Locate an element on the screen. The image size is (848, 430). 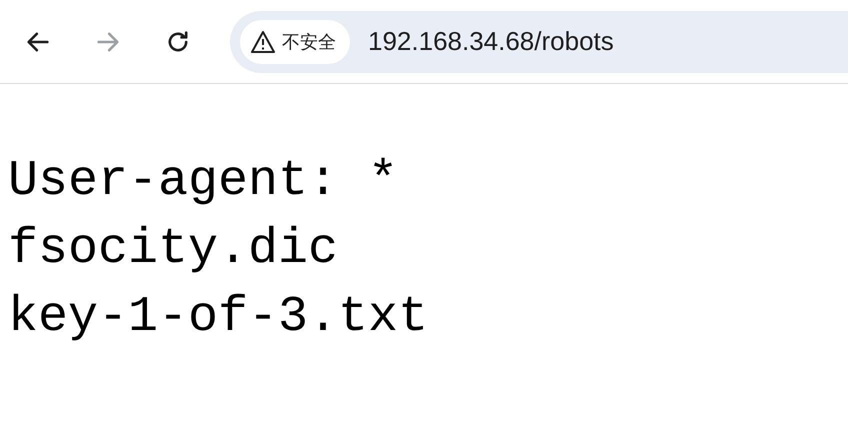
text-line: fsocity.dic is located at coordinates (174, 250).